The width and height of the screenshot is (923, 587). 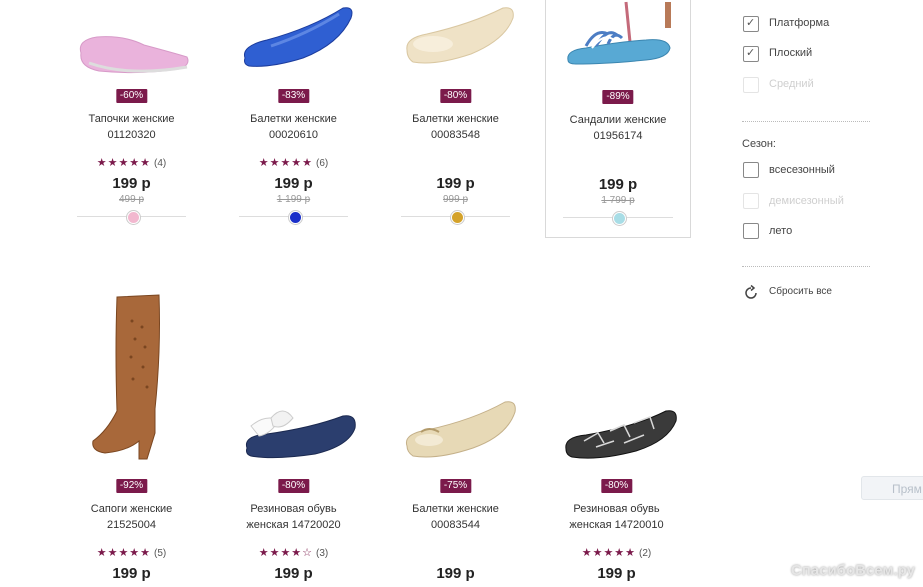 I want to click on reset-label: Сбросить все, so click(x=800, y=291).